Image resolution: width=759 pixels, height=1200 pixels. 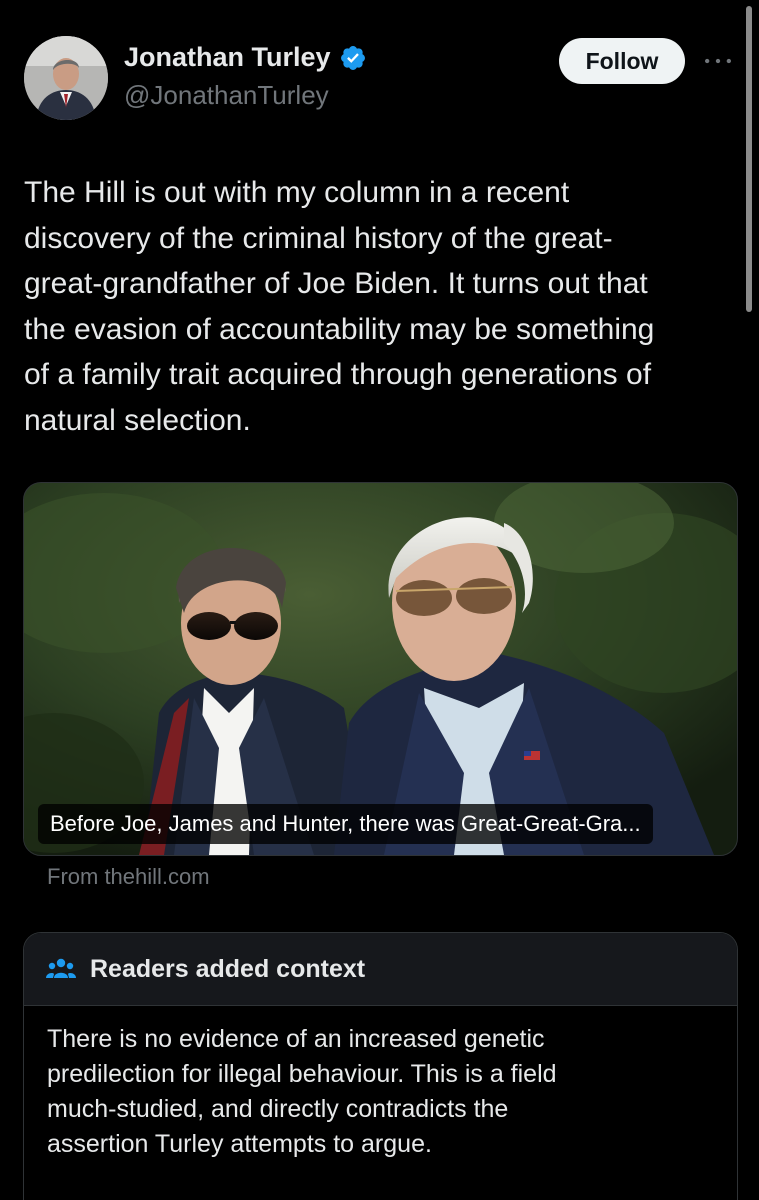 What do you see at coordinates (239, 1144) in the screenshot?
I see `note-body-line: assertion Turley attempts to argue.` at bounding box center [239, 1144].